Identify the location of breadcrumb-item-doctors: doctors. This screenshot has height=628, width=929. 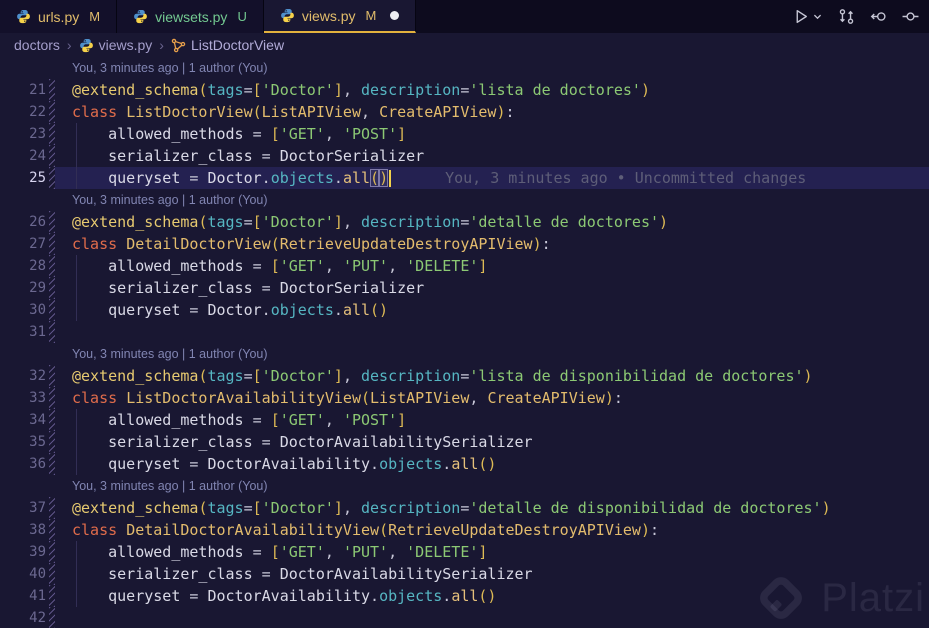
(37, 45).